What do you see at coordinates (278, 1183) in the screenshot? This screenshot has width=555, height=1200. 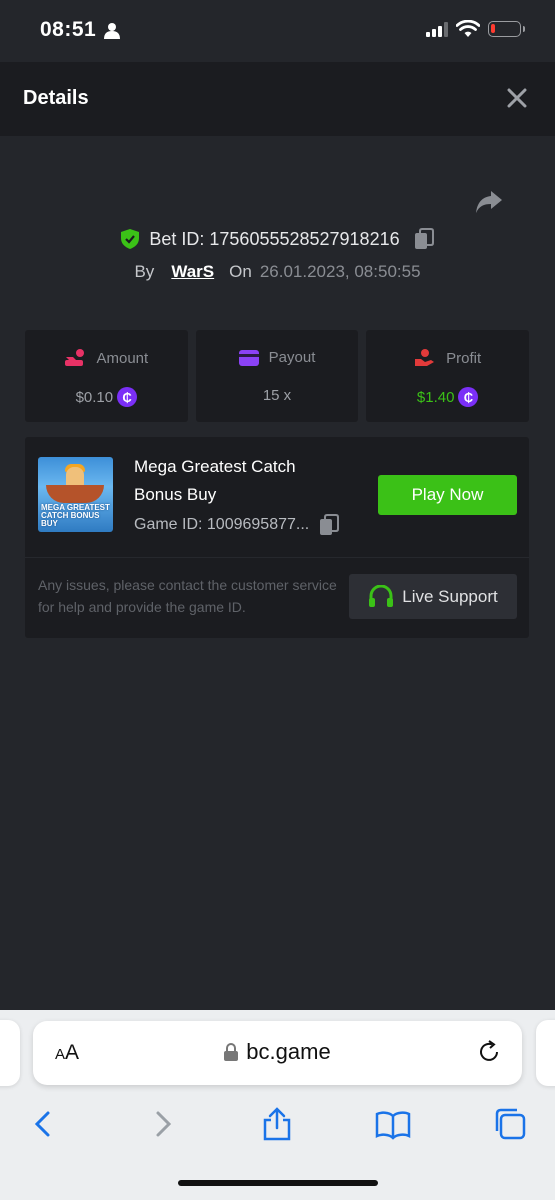 I see `home-indicator` at bounding box center [278, 1183].